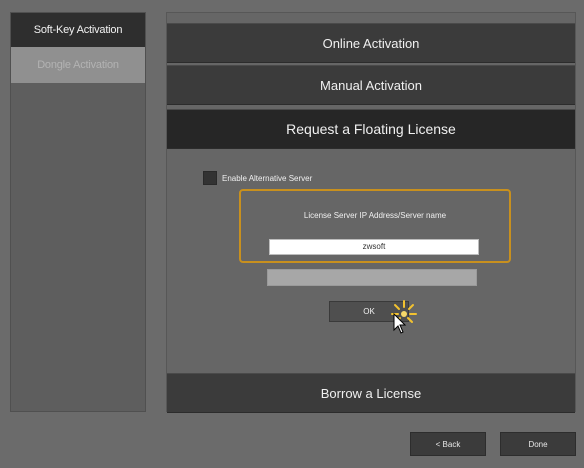 This screenshot has height=468, width=584. I want to click on button-label: Manual Activation, so click(371, 85).